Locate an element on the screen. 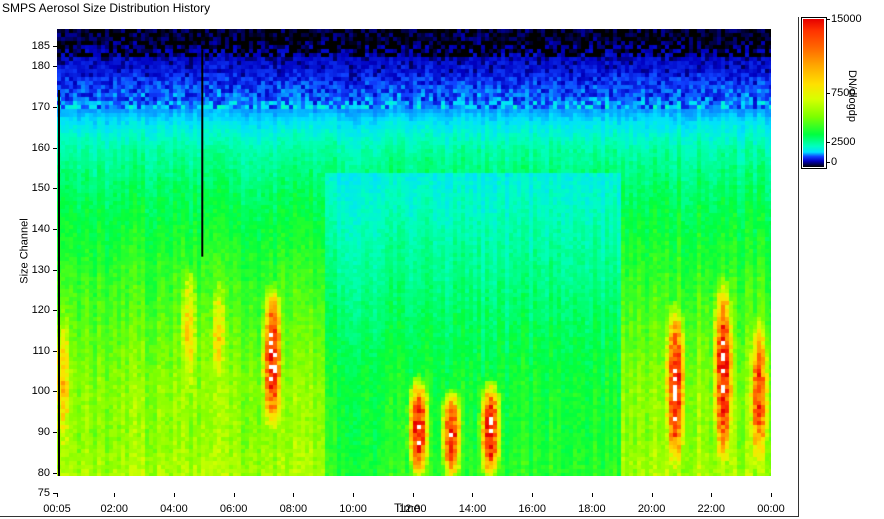 This screenshot has height=519, width=884. y-tick-label: 120 is located at coordinates (40, 310).